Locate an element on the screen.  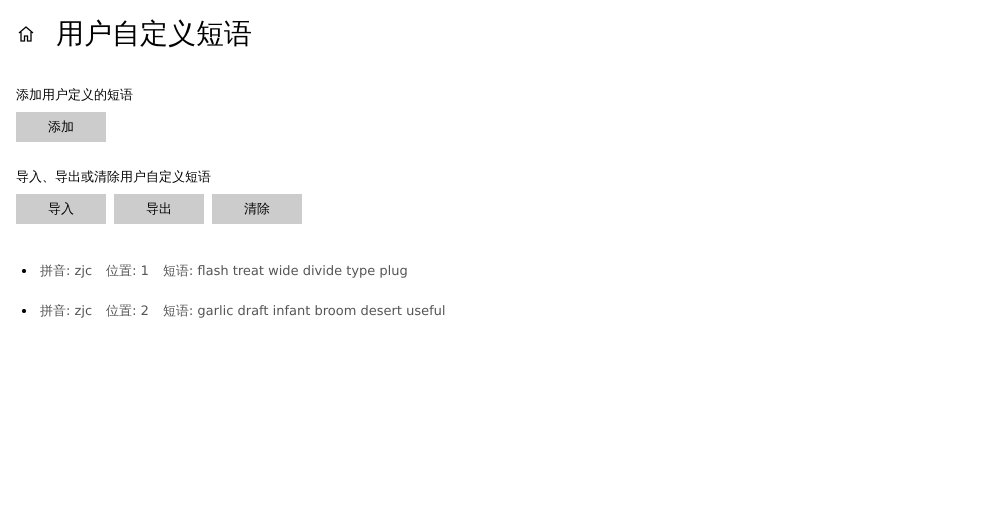
action-button: 添加 is located at coordinates (61, 127).